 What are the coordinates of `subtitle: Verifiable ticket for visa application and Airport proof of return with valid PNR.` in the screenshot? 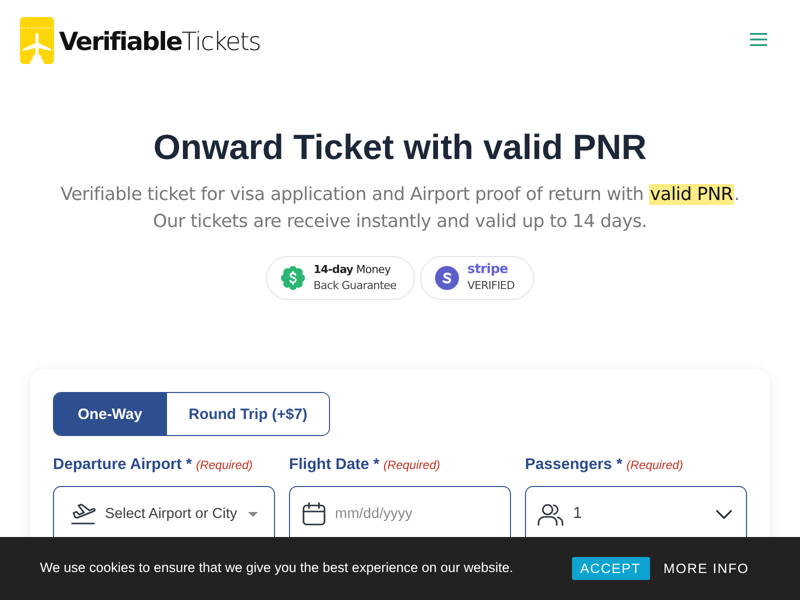 It's located at (400, 195).